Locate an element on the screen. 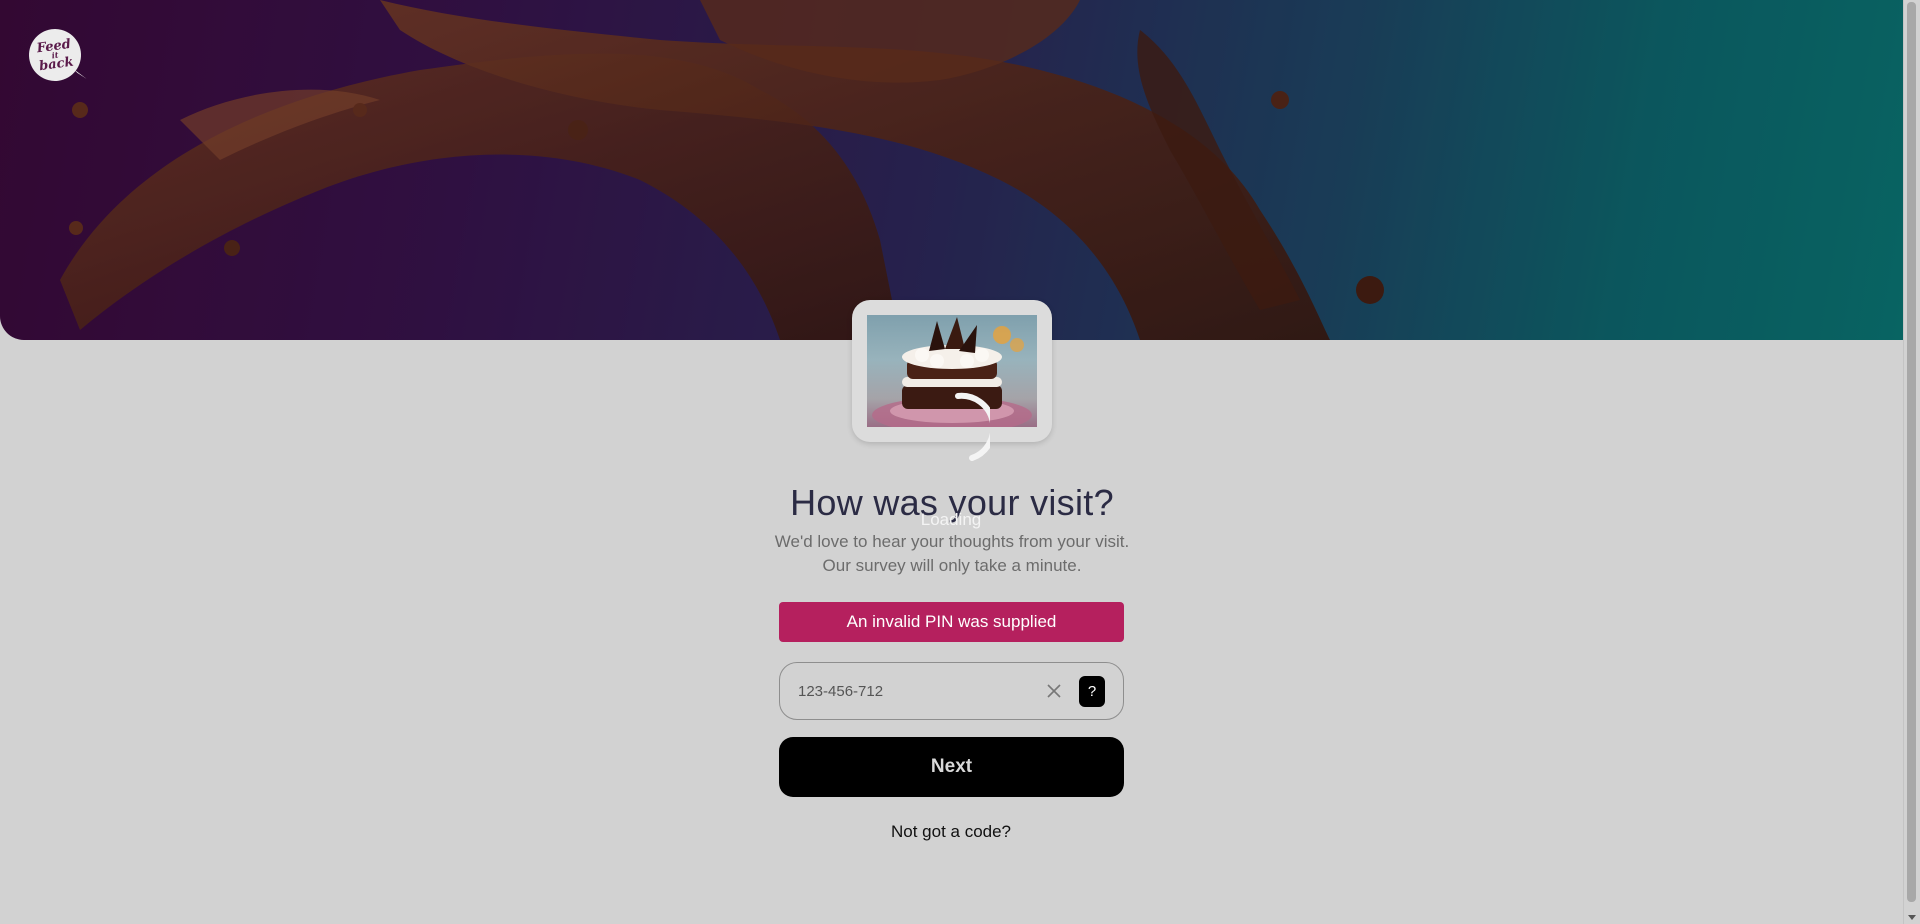 The height and width of the screenshot is (924, 1920). loading-text: Loading is located at coordinates (951, 519).